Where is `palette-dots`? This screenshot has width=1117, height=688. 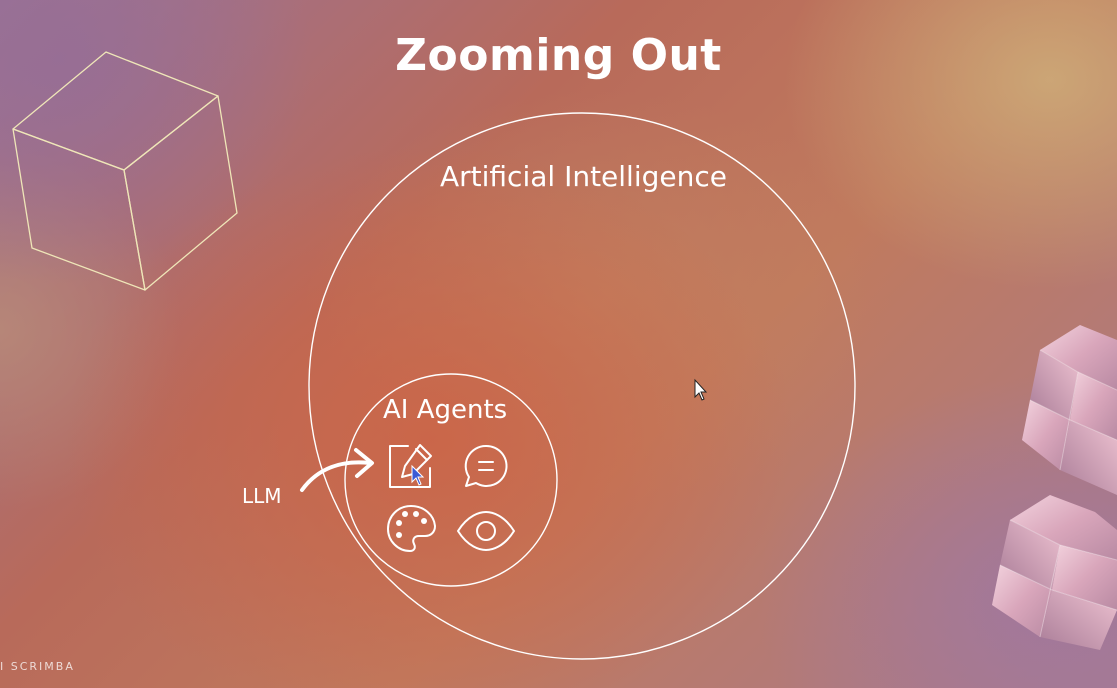 palette-dots is located at coordinates (411, 524).